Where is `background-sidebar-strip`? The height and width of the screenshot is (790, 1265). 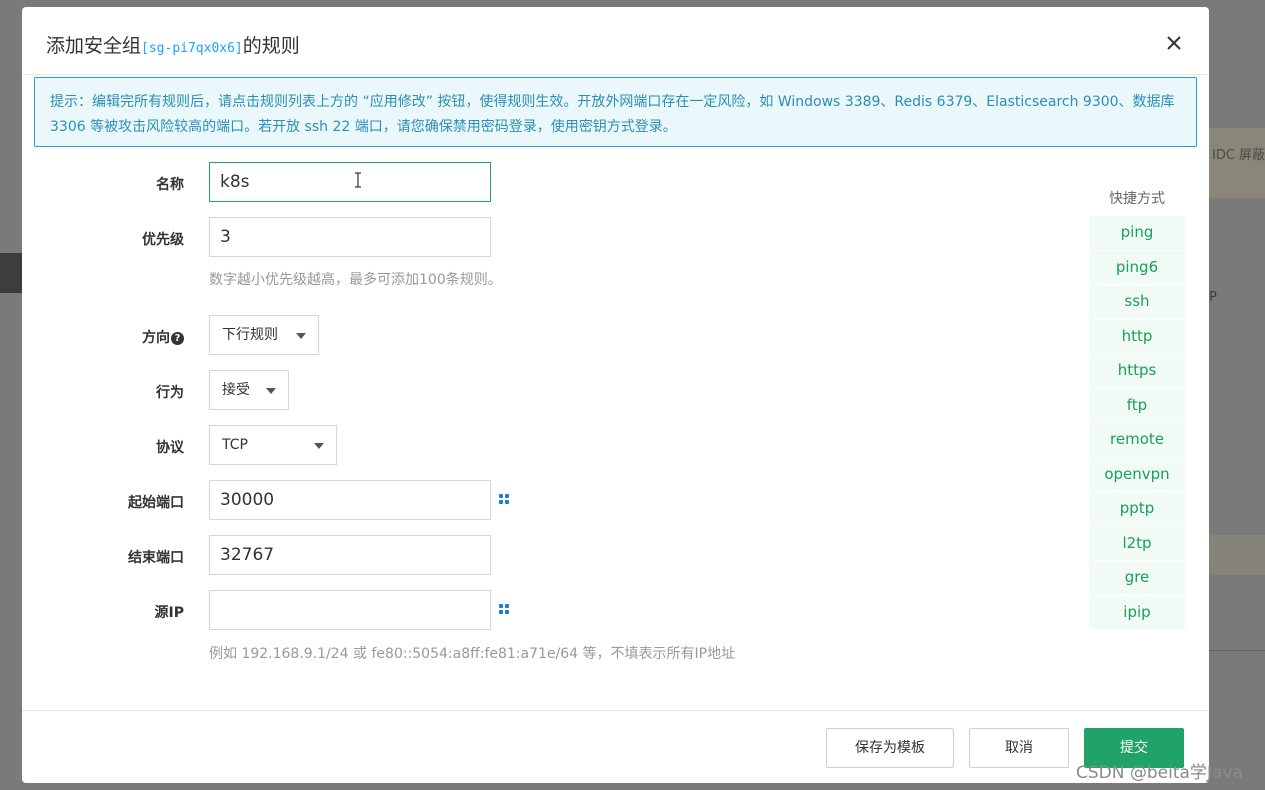
background-sidebar-strip is located at coordinates (11, 273).